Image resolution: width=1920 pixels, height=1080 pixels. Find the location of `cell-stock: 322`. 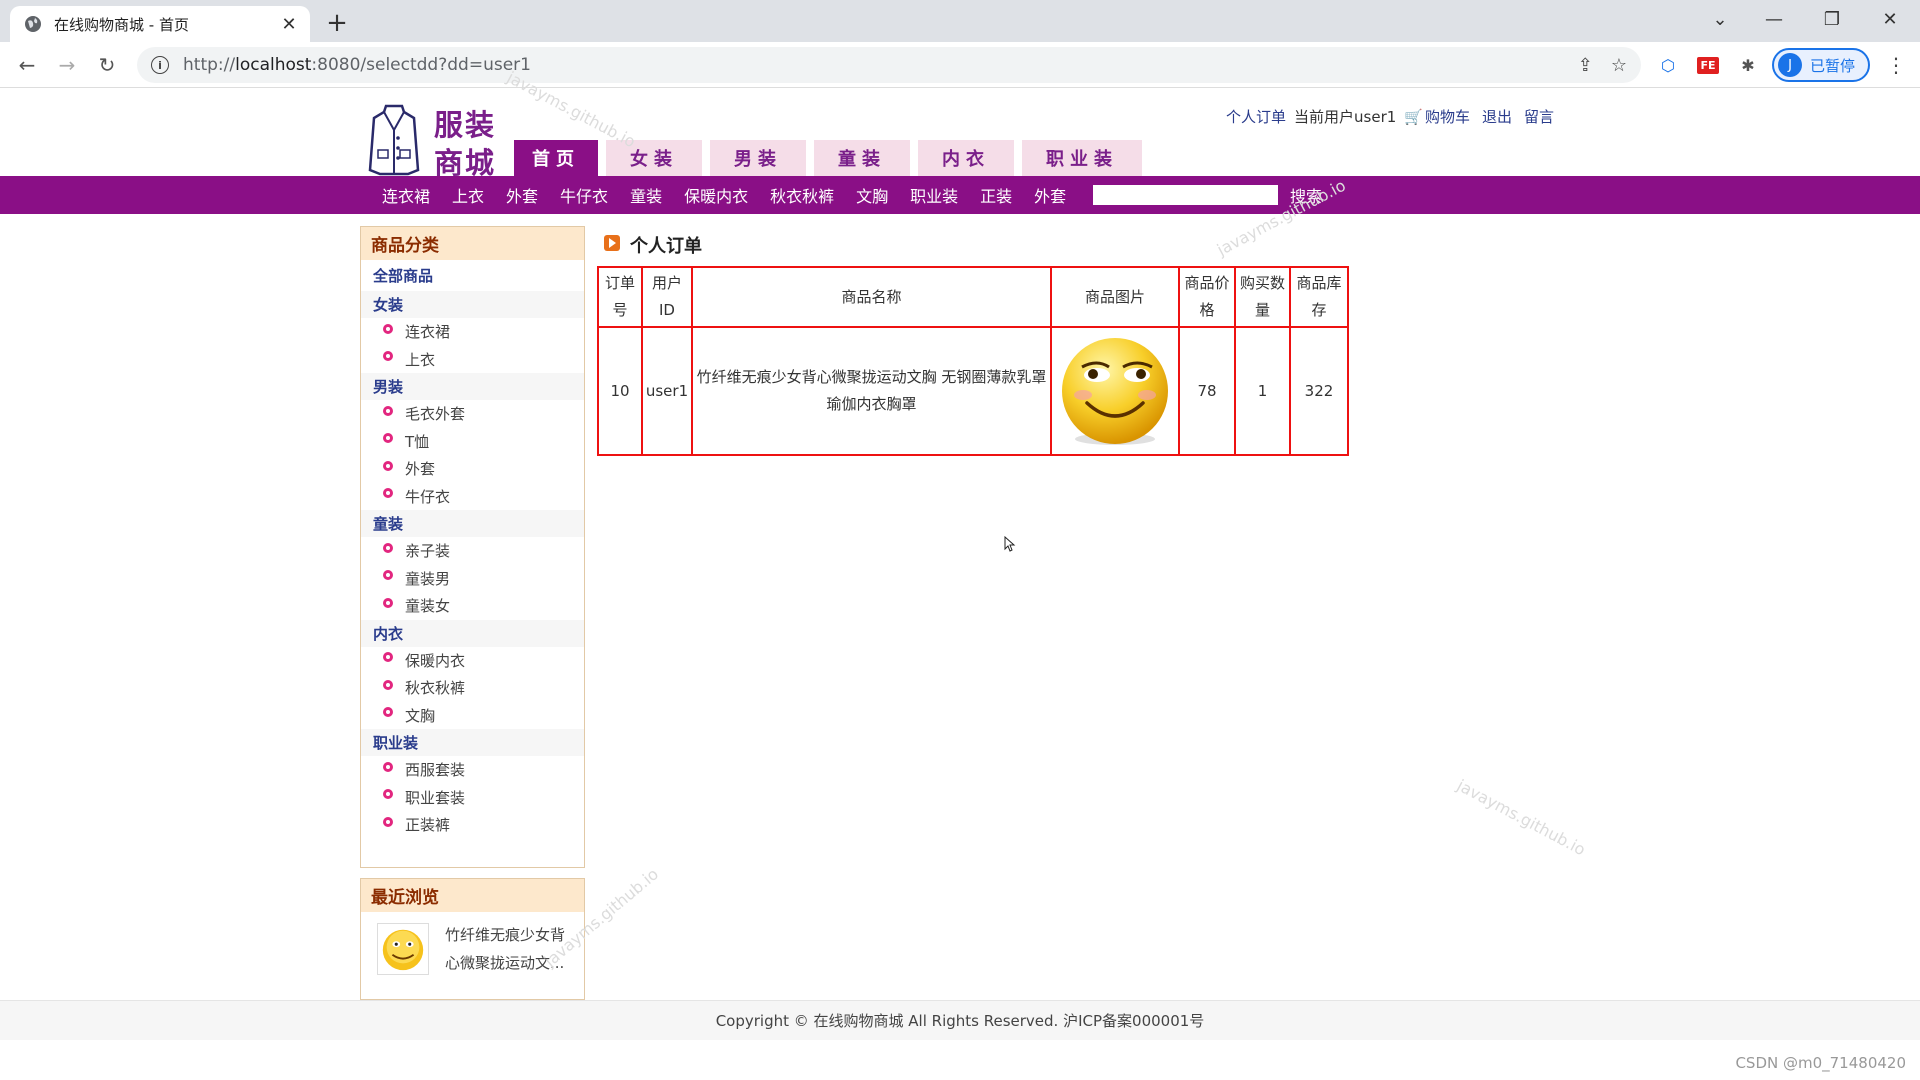

cell-stock: 322 is located at coordinates (1319, 391).